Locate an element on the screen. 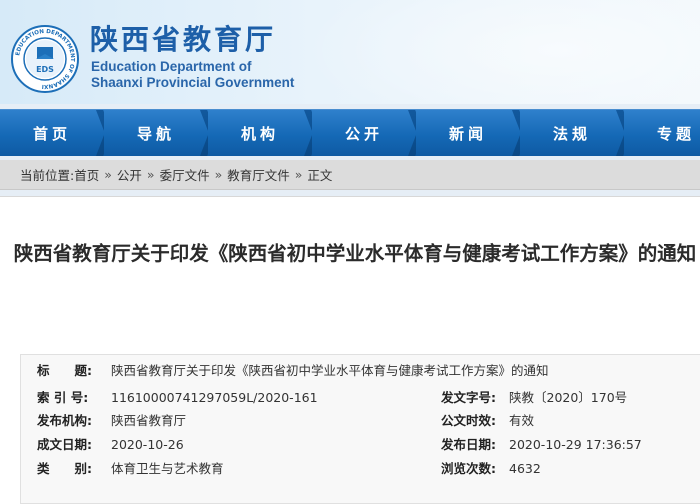 The width and height of the screenshot is (700, 504). meta-row-issuer: 发布机构: 陕西省教育厅 公文时效: 有效 is located at coordinates (360, 421).